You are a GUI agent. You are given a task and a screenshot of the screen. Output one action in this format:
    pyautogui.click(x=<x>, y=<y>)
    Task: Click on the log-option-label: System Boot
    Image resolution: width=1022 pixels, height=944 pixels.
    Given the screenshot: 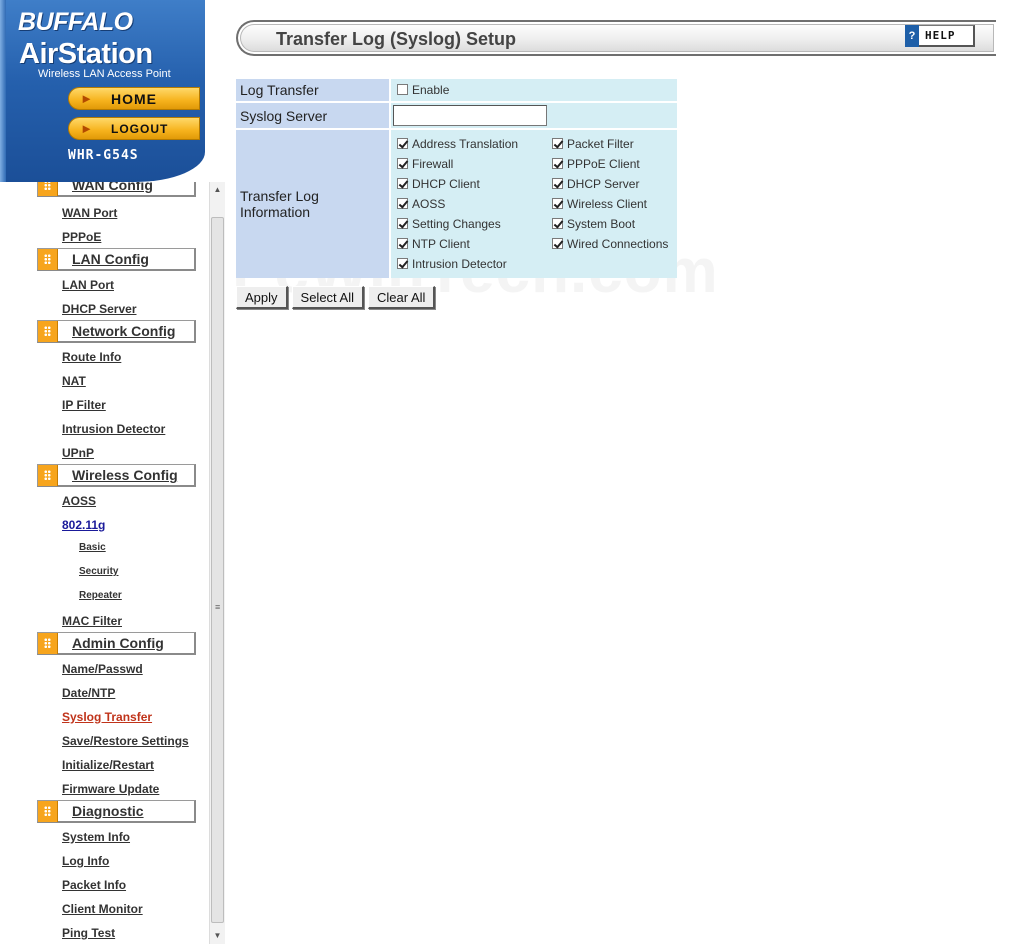 What is the action you would take?
    pyautogui.click(x=601, y=224)
    